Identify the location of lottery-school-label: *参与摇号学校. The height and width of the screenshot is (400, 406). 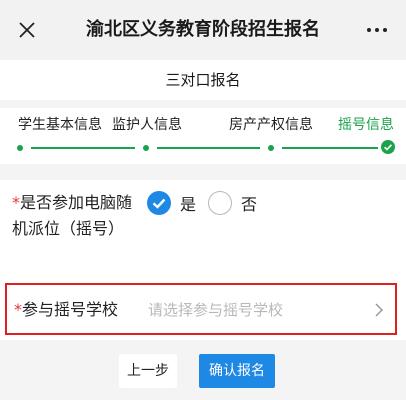
(66, 310).